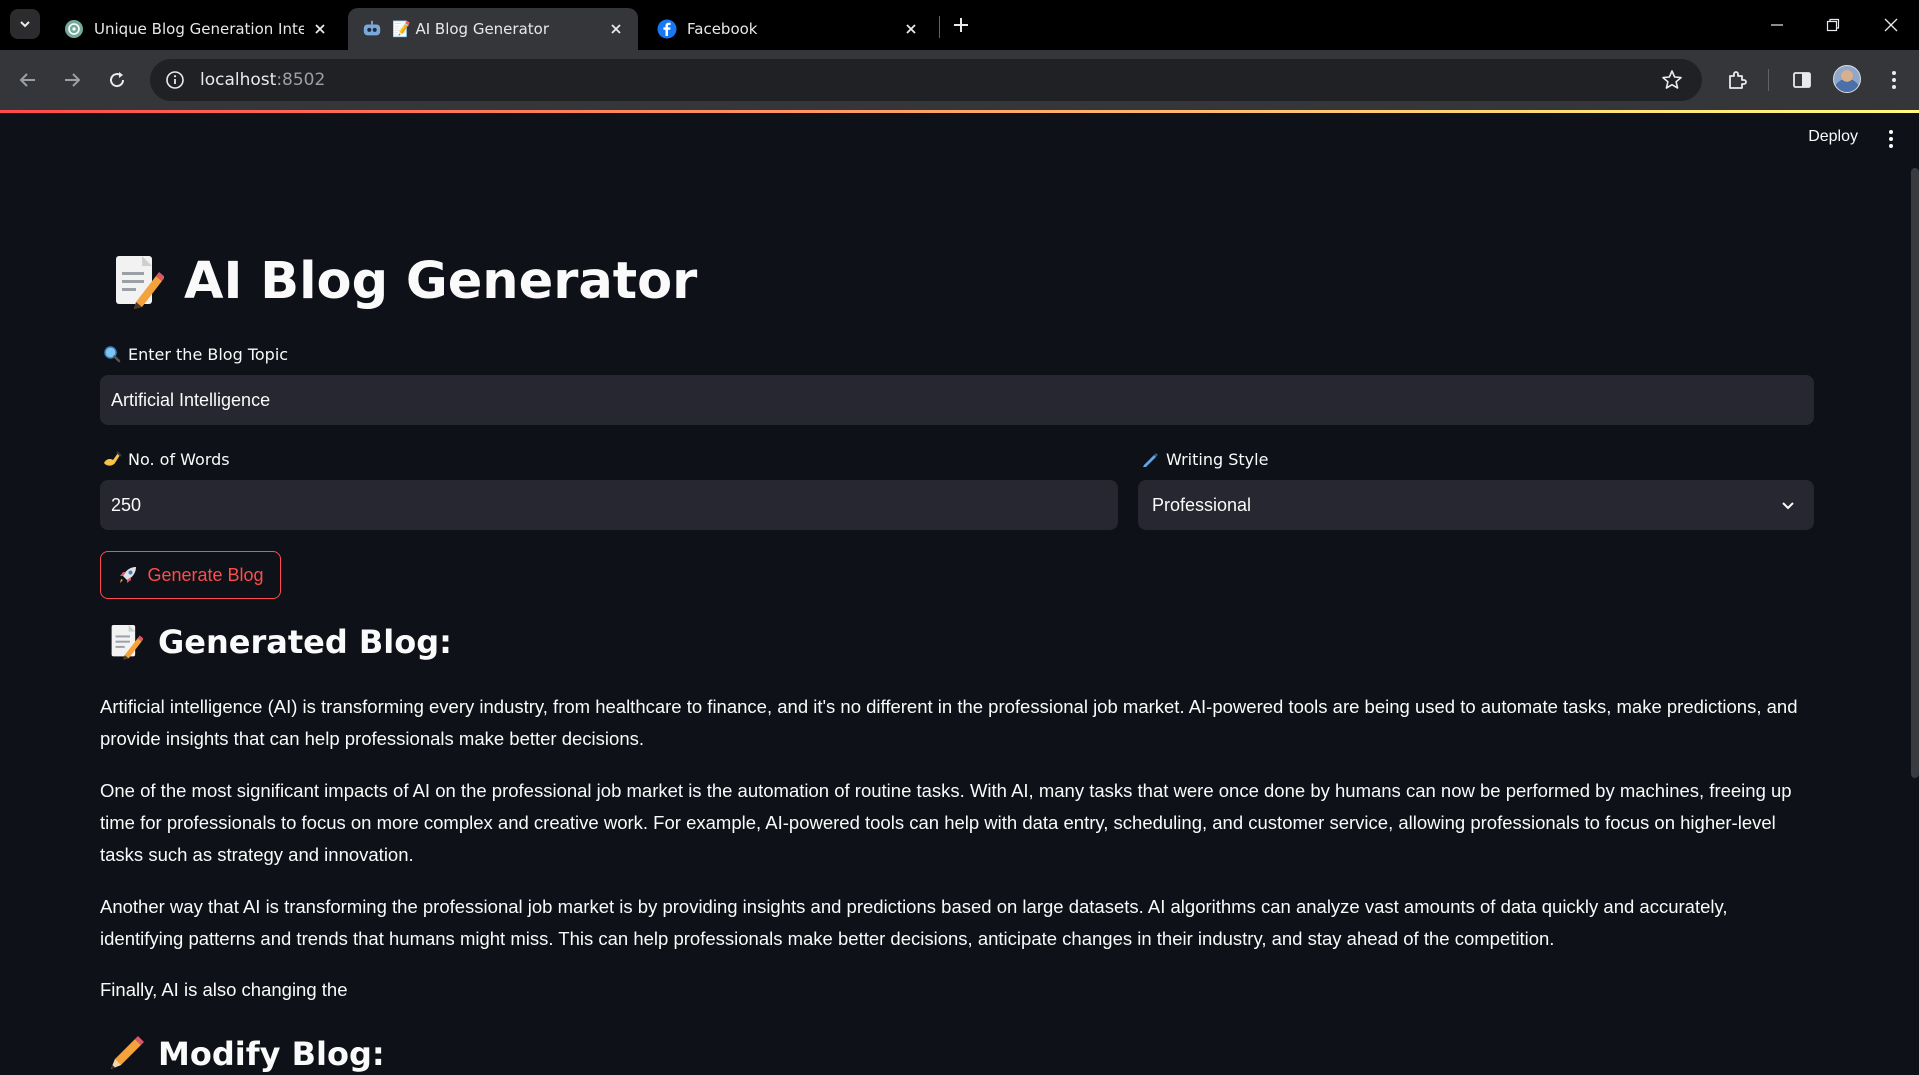 This screenshot has height=1075, width=1919. Describe the element at coordinates (175, 80) in the screenshot. I see `site-info-icon` at that location.